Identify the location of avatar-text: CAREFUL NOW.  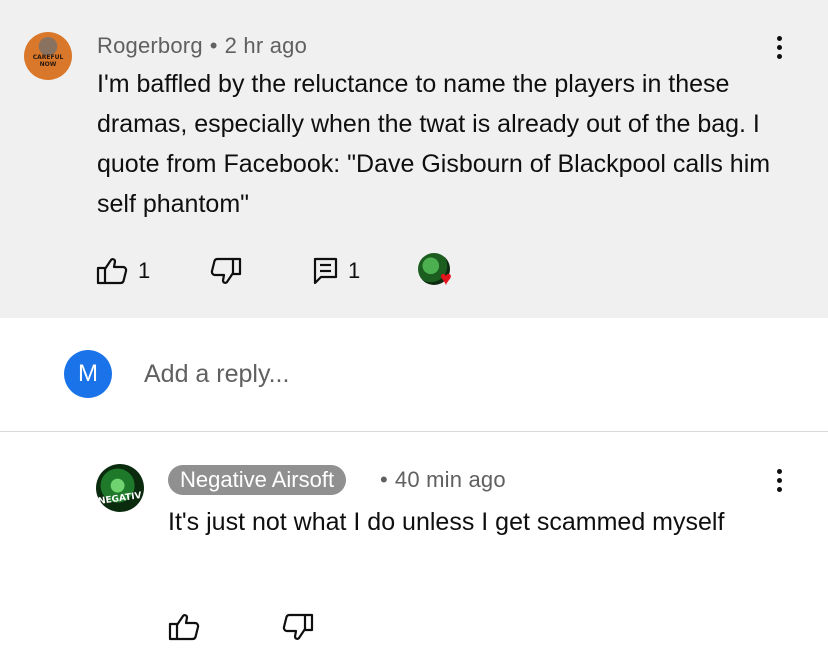
(48, 61).